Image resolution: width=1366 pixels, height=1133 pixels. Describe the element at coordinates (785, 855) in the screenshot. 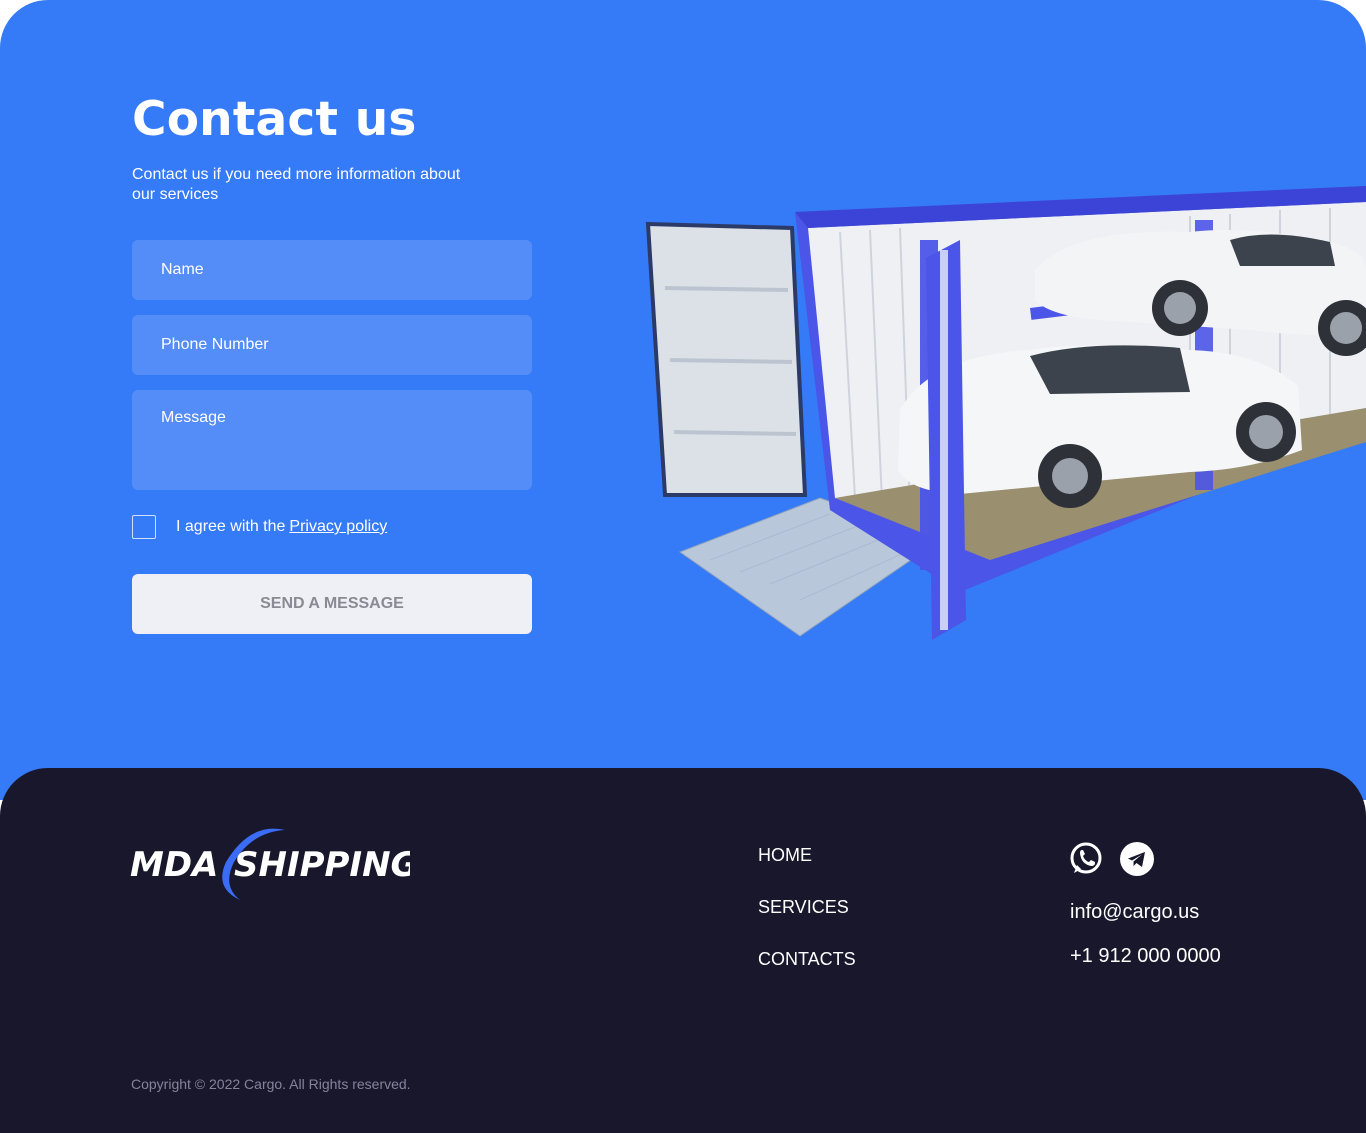

I see `footer-nav-home: HOME` at that location.